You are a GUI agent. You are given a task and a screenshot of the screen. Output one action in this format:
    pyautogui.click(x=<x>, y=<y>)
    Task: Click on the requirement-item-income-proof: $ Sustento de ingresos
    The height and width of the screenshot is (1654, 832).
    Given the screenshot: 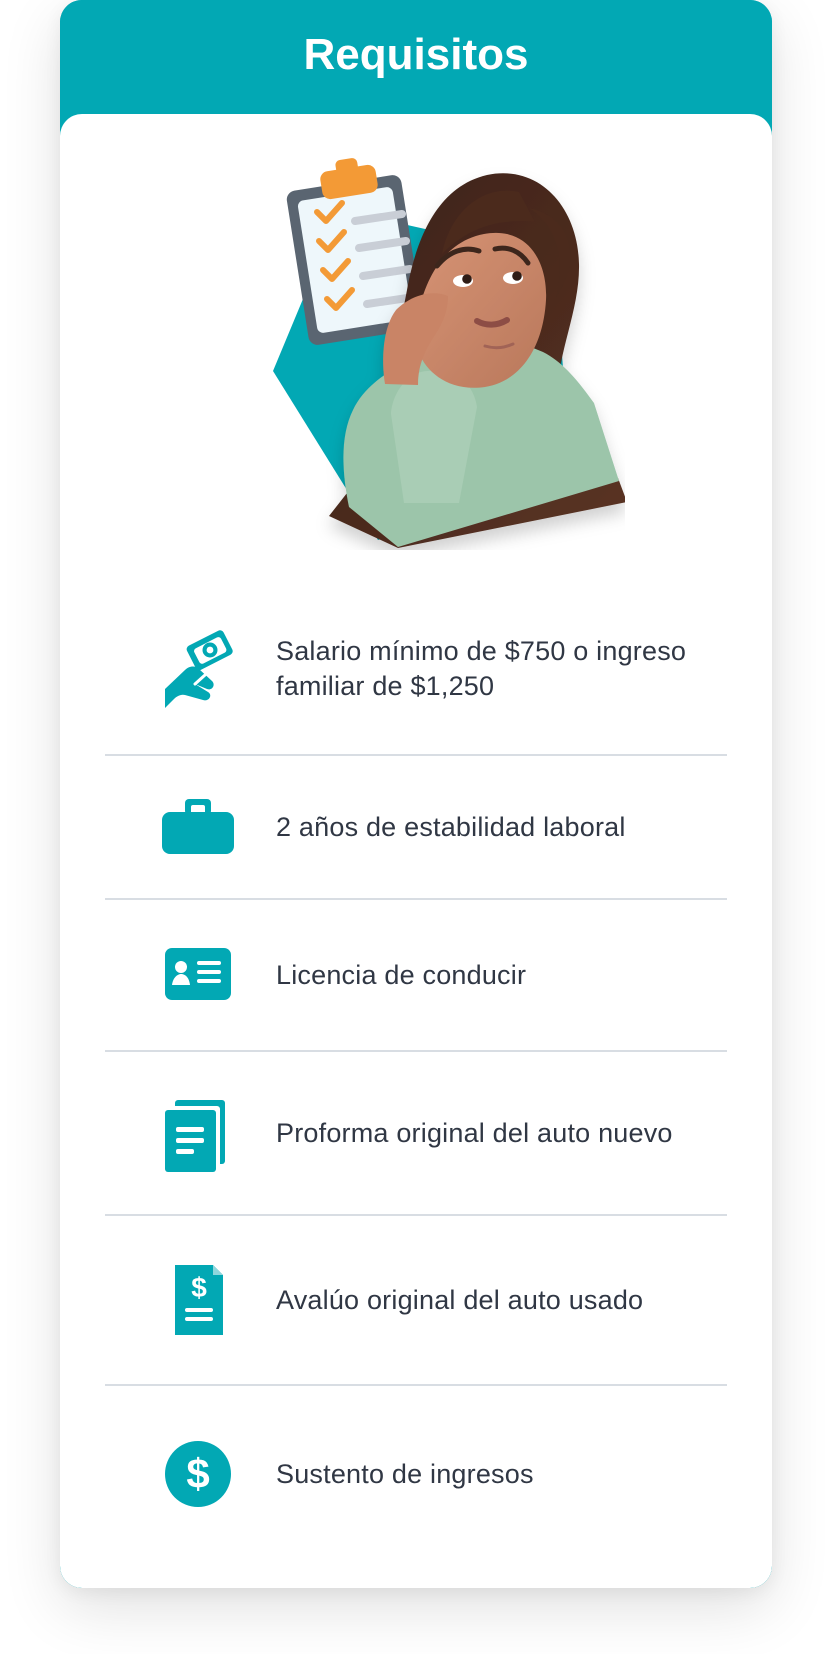 What is the action you would take?
    pyautogui.click(x=416, y=1474)
    